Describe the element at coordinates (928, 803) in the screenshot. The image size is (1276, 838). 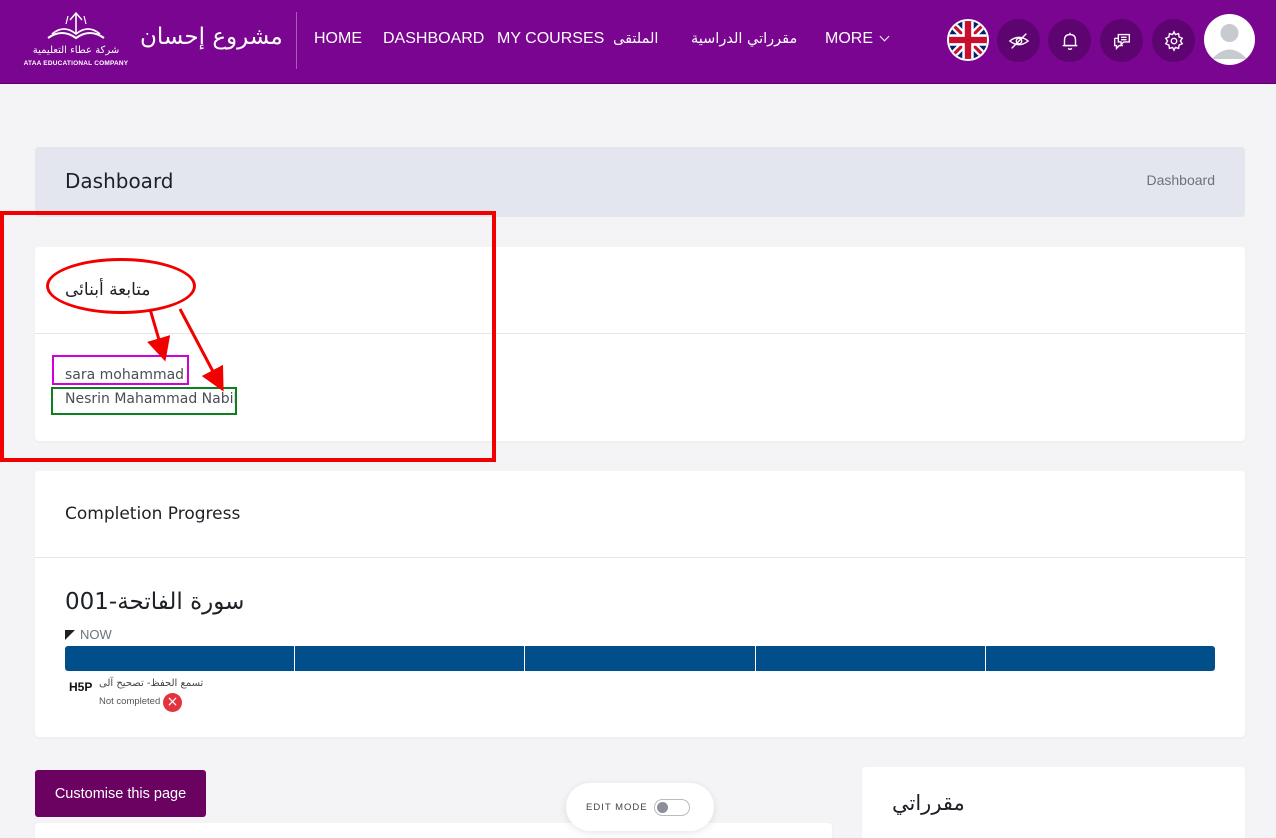
I see `my-courses-title: مقرراتي` at that location.